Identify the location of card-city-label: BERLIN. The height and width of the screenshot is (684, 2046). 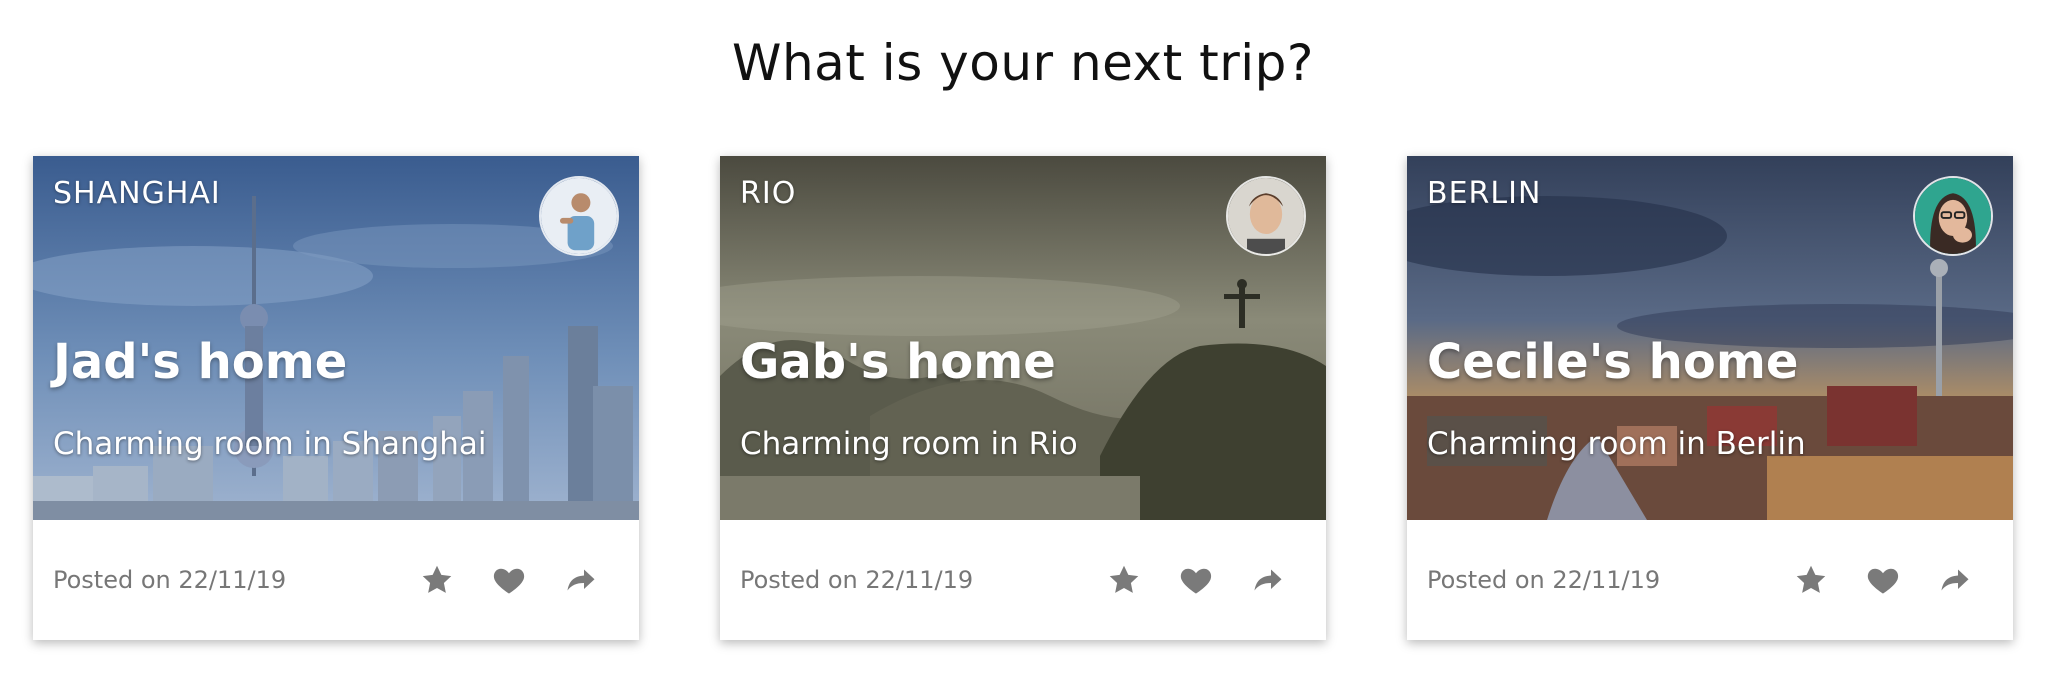
(1484, 193).